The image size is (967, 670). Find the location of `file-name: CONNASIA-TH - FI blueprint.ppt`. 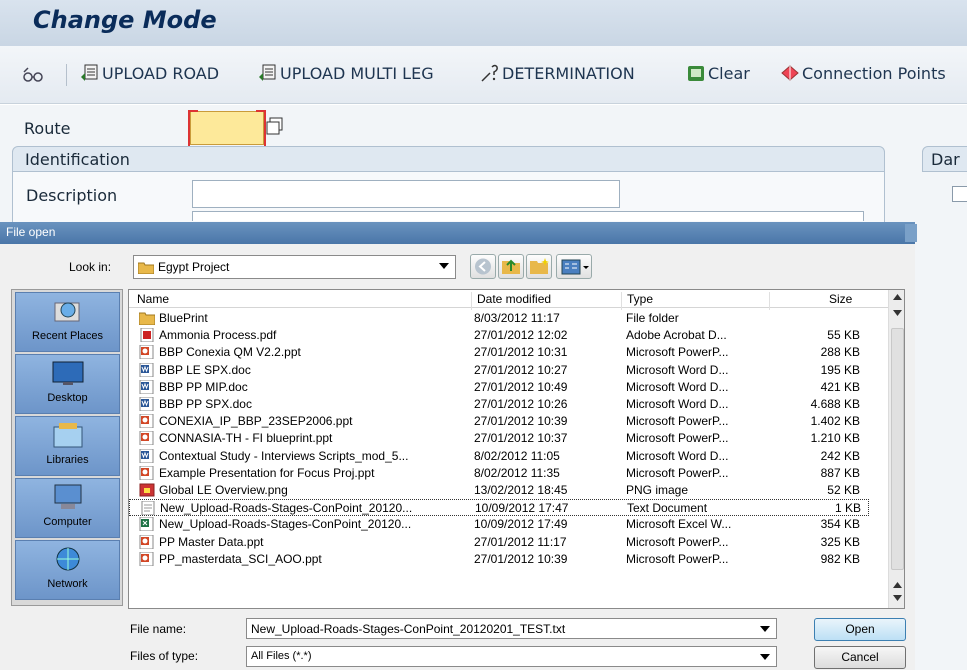

file-name: CONNASIA-TH - FI blueprint.ppt is located at coordinates (246, 438).